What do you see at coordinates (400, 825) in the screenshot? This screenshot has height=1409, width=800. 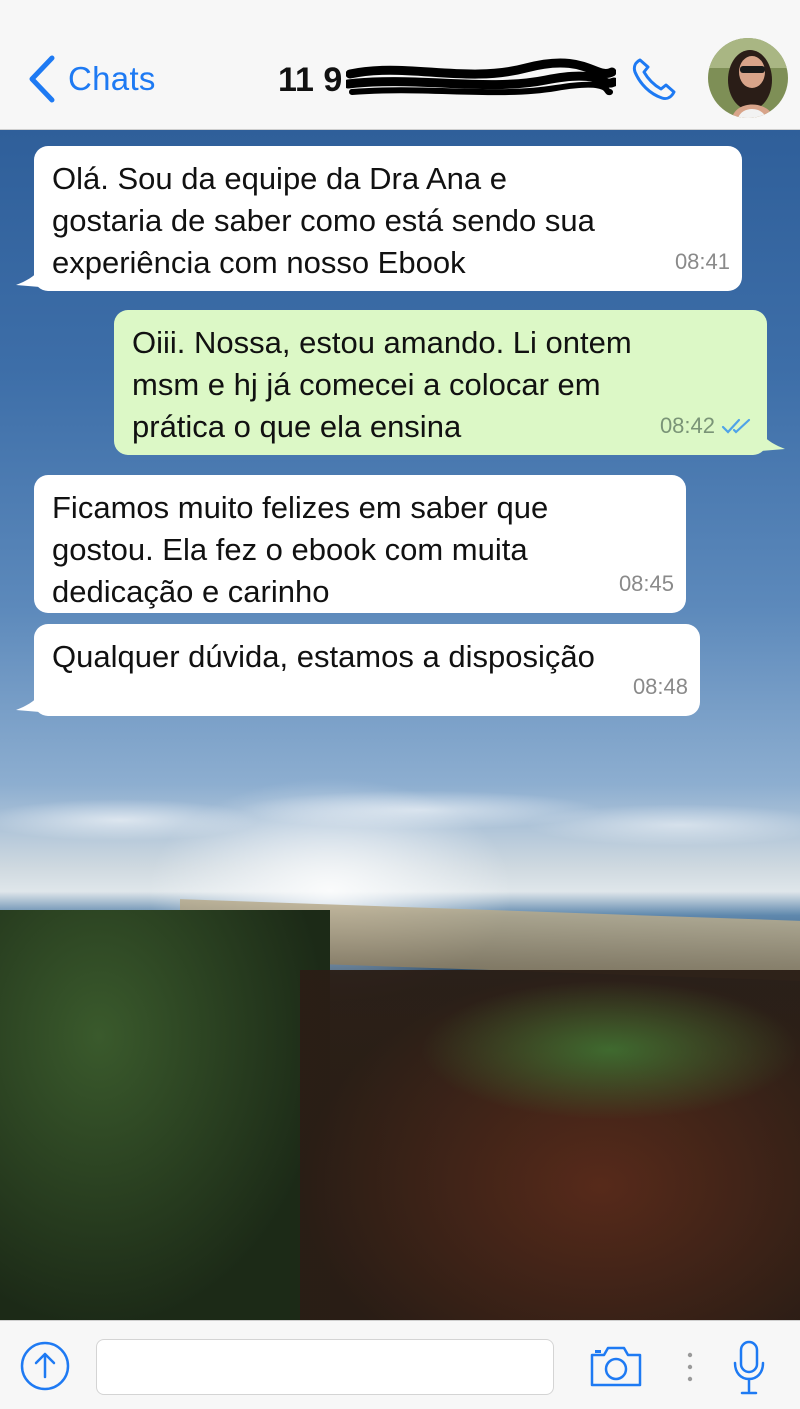 I see `wallpaper-clouds` at bounding box center [400, 825].